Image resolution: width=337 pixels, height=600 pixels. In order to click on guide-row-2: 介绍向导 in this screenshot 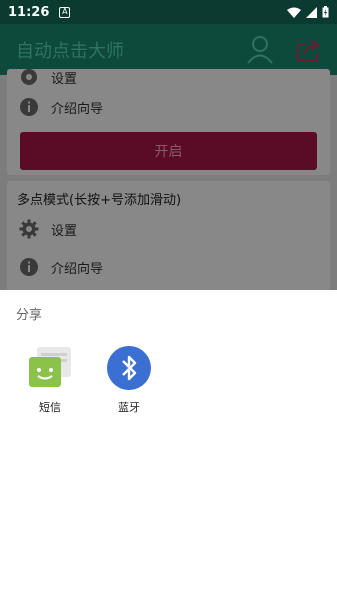, I will do `click(61, 267)`.